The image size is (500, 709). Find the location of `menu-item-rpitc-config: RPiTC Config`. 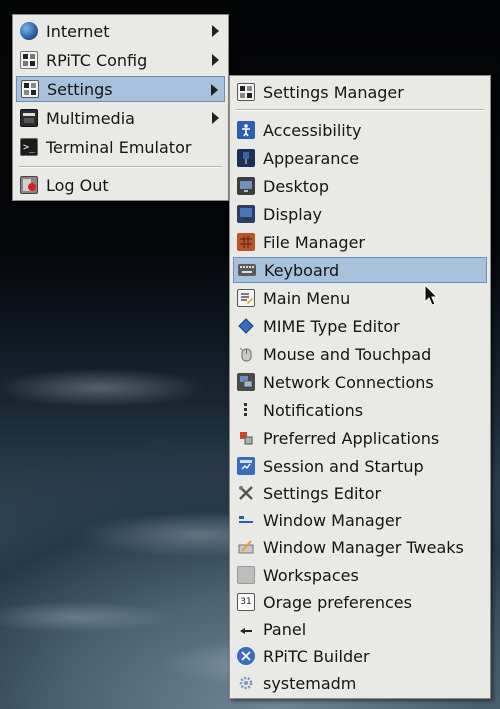

menu-item-rpitc-config: RPiTC Config is located at coordinates (120, 60).